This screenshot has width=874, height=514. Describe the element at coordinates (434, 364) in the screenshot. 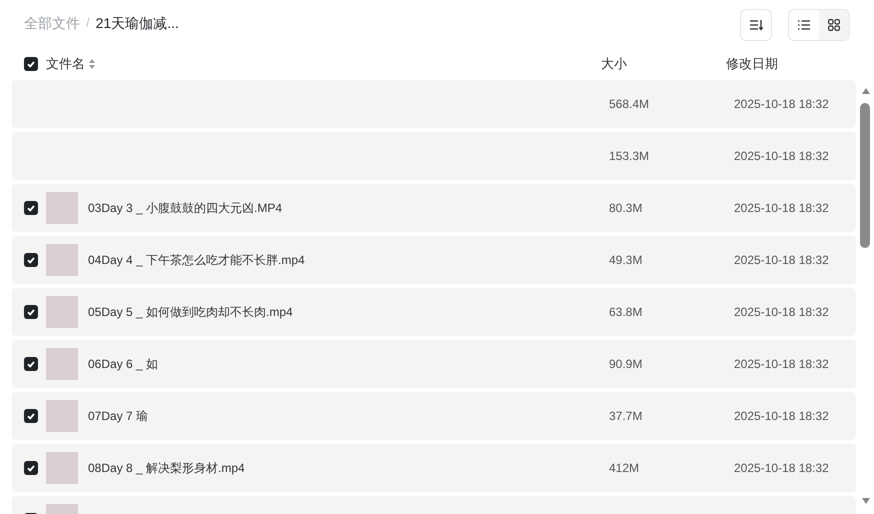

I see `file-row: 06Day 6 _ 如 90.9M 2025-10-18 18:32` at that location.